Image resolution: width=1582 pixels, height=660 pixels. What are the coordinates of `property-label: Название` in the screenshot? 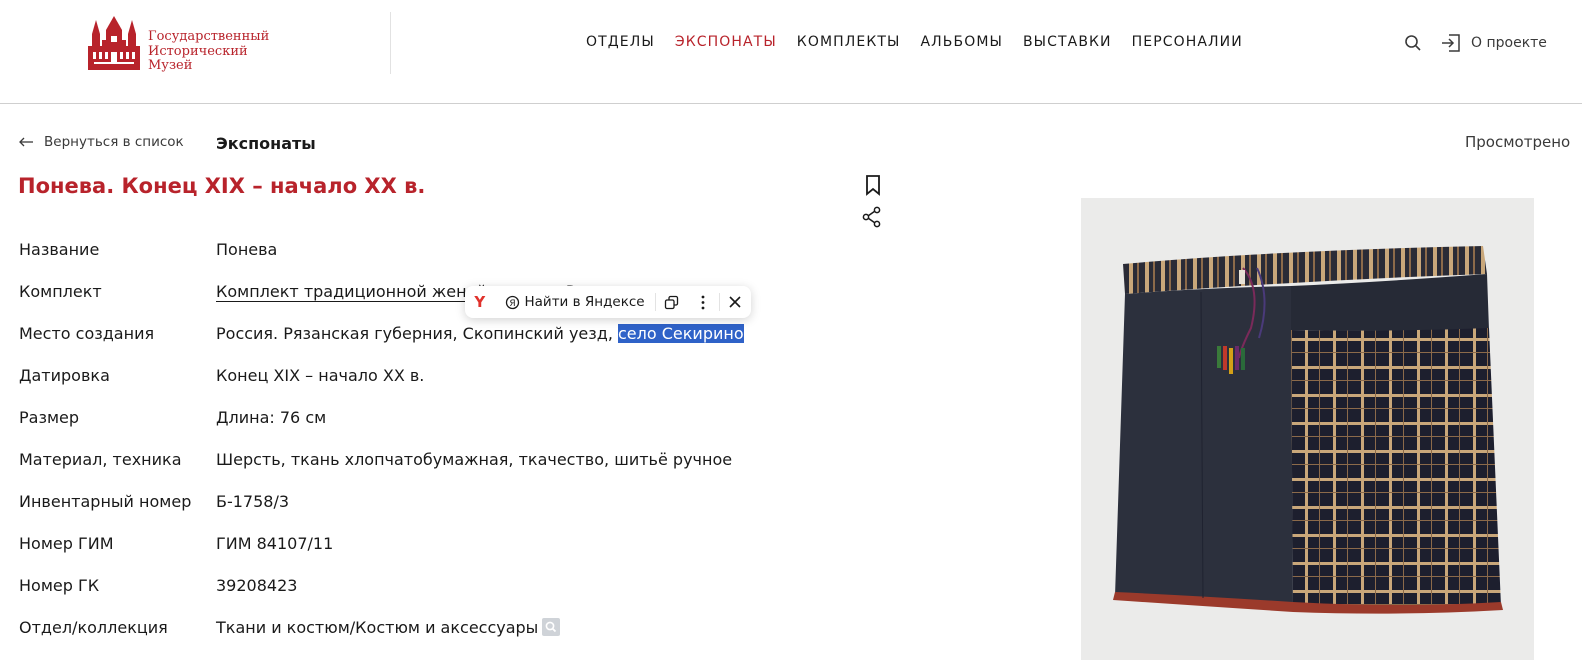 It's located at (59, 249).